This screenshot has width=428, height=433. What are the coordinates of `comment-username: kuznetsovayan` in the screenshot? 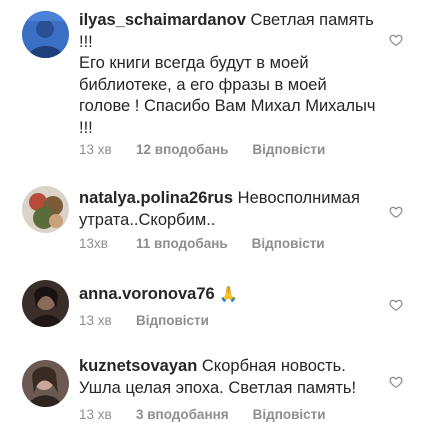 It's located at (138, 366).